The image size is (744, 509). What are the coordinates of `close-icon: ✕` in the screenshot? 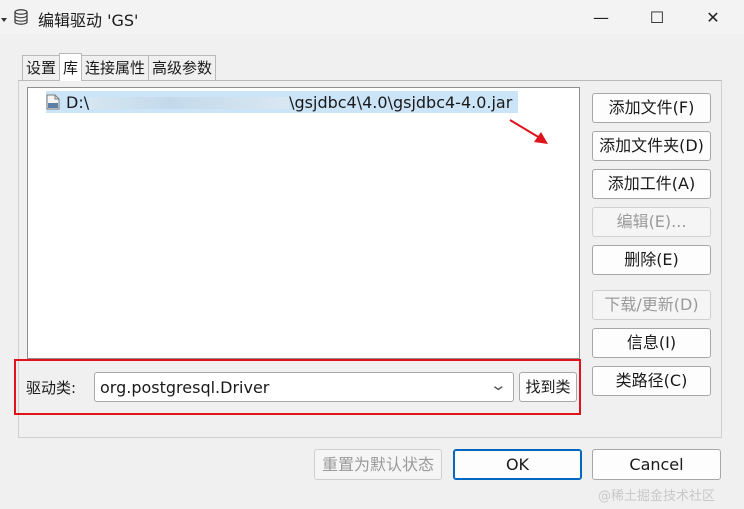 It's located at (713, 17).